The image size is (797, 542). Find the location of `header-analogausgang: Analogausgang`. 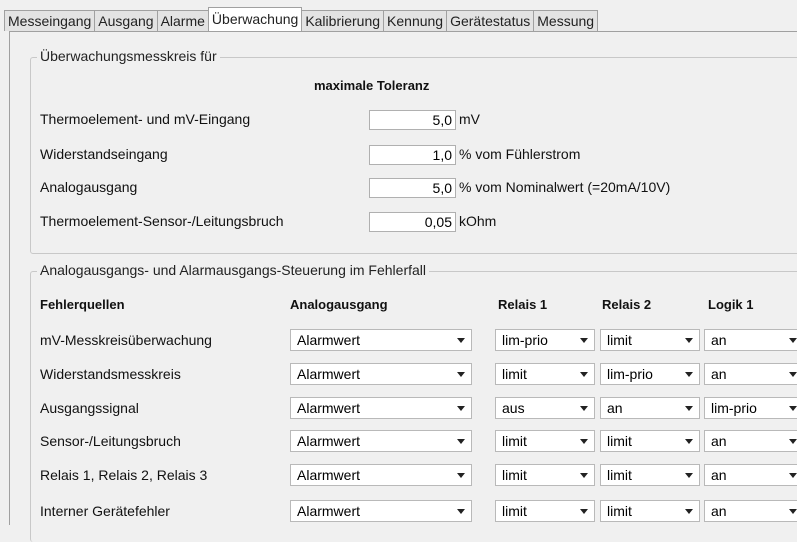

header-analogausgang: Analogausgang is located at coordinates (339, 304).